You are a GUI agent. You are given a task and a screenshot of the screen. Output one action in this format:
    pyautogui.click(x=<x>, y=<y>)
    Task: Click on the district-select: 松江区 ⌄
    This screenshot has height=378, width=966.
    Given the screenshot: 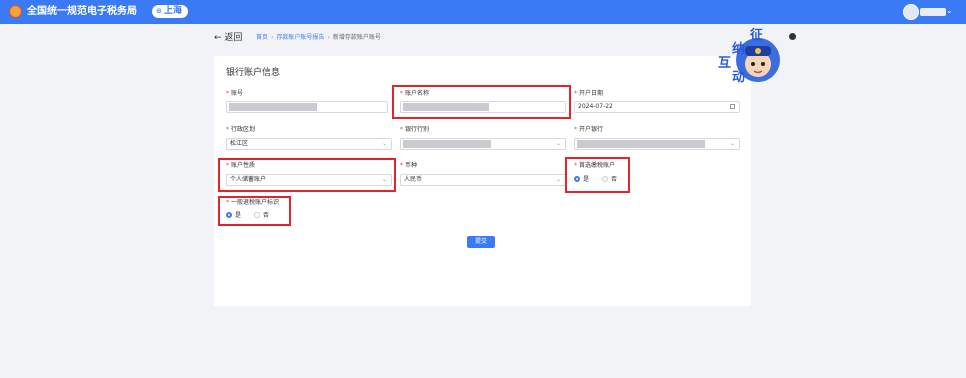 What is the action you would take?
    pyautogui.click(x=309, y=144)
    